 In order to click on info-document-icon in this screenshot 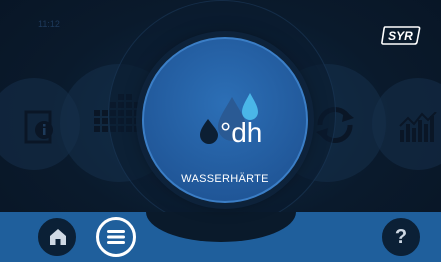, I will do `click(38, 127)`.